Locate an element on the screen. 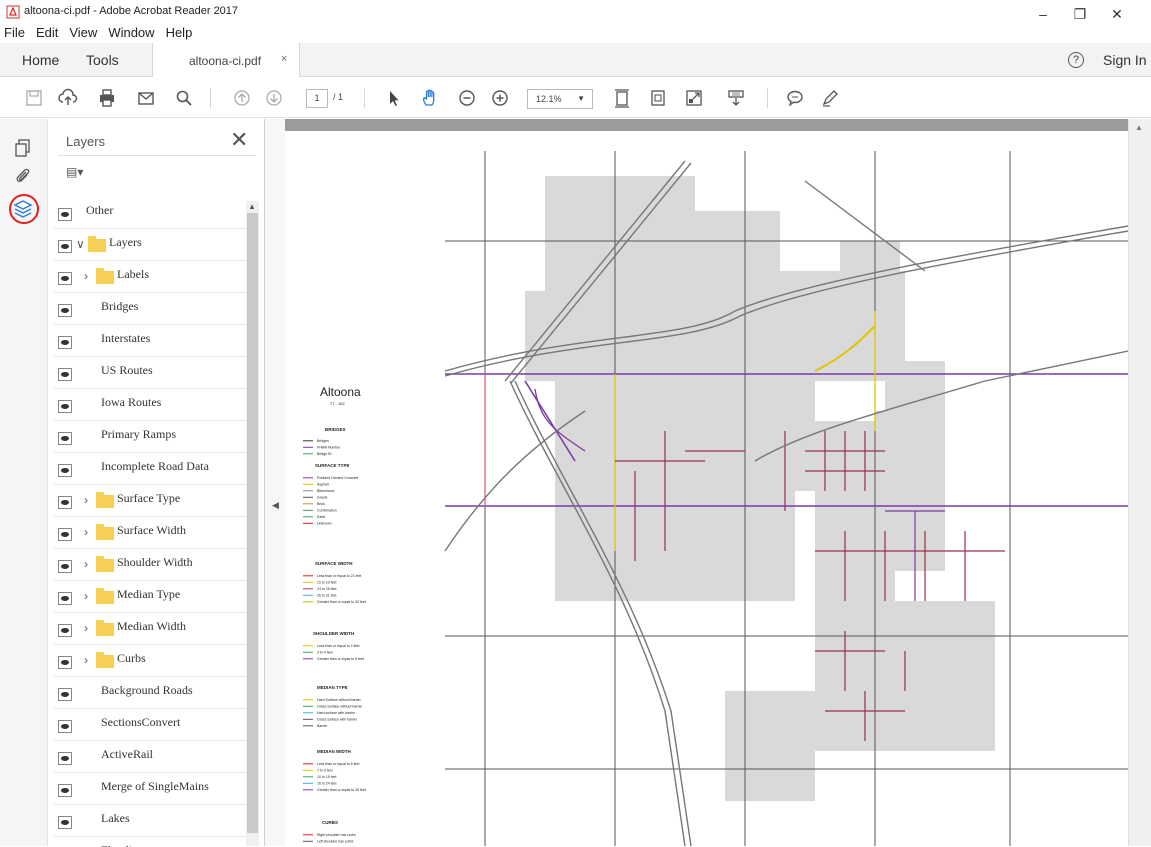  layer-label: Median Type is located at coordinates (149, 594).